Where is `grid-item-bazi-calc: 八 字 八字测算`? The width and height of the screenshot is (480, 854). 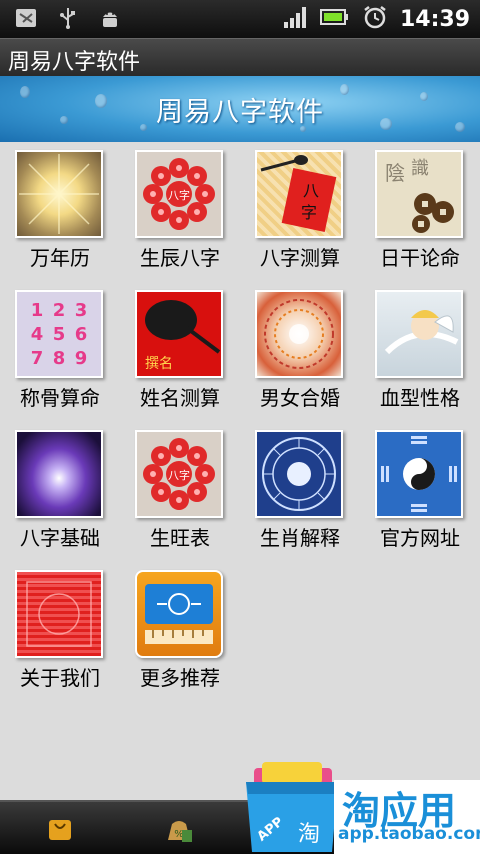 grid-item-bazi-calc: 八 字 八字测算 is located at coordinates (300, 212).